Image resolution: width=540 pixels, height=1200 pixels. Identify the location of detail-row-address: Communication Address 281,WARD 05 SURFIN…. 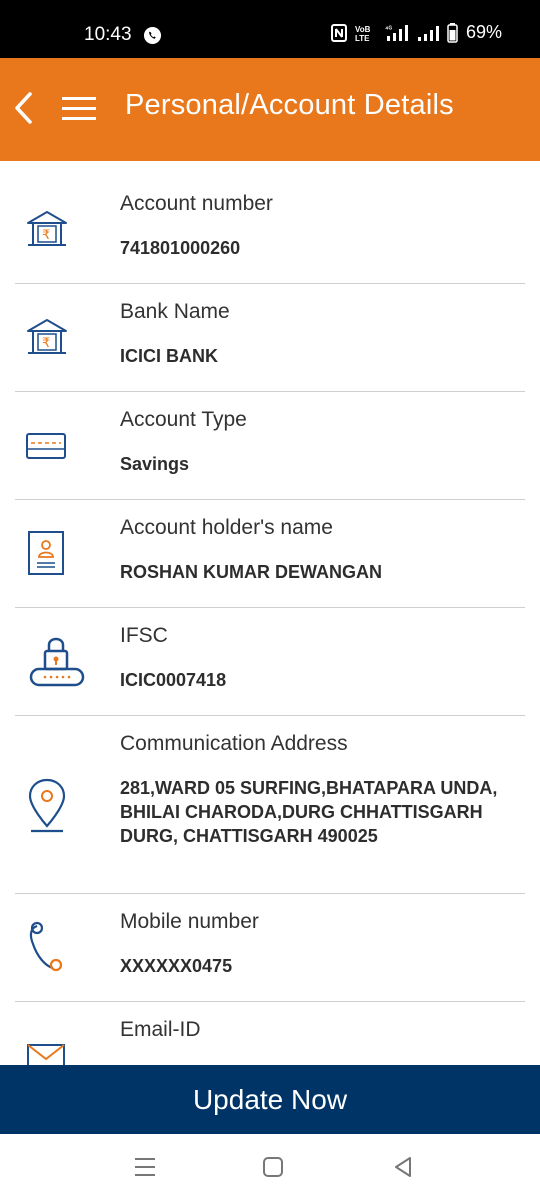
(270, 805).